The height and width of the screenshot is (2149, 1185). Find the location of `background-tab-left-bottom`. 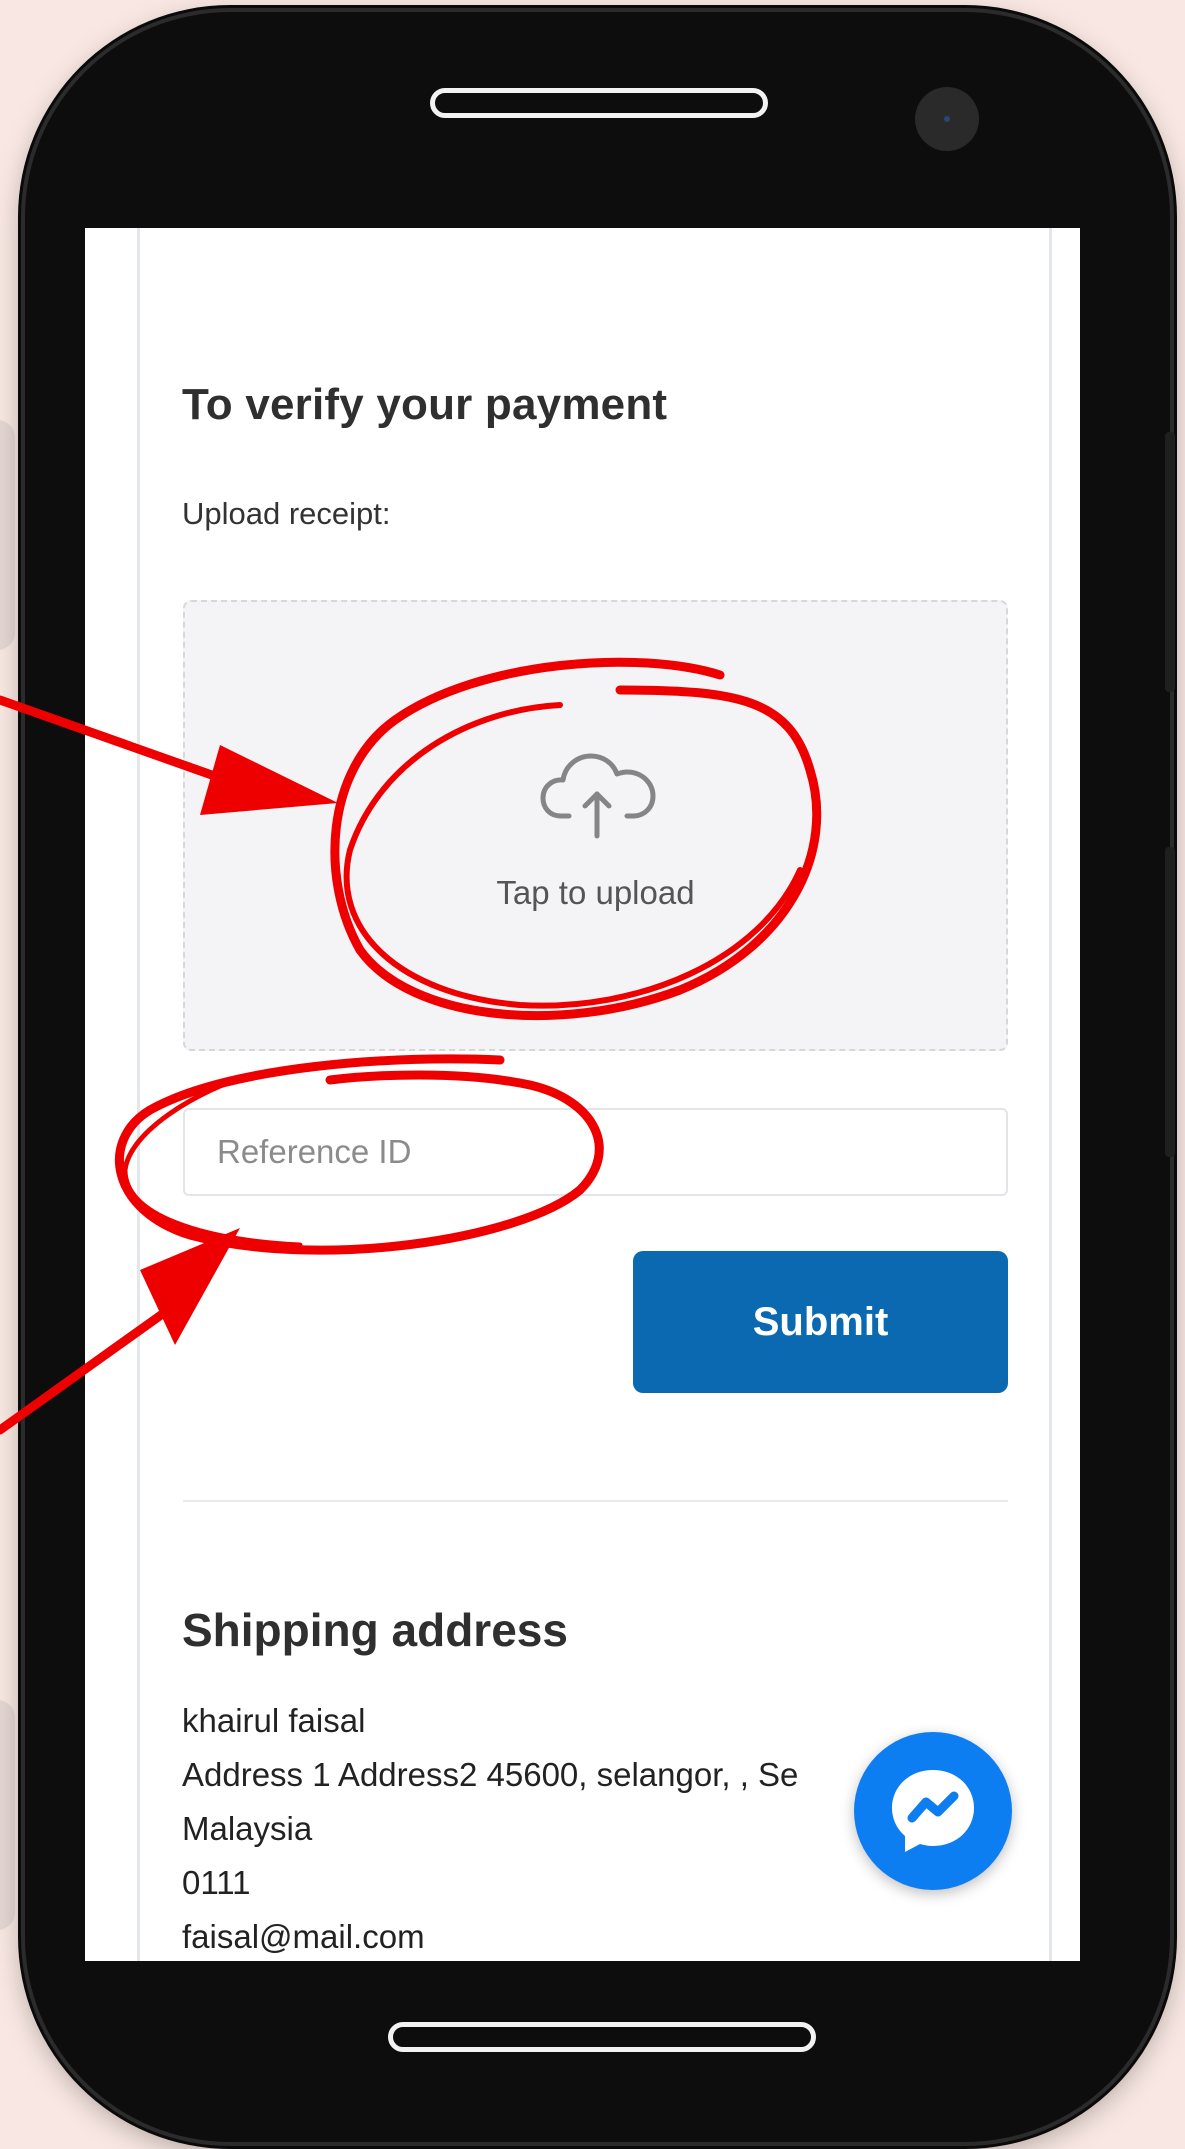

background-tab-left-bottom is located at coordinates (7, 1815).